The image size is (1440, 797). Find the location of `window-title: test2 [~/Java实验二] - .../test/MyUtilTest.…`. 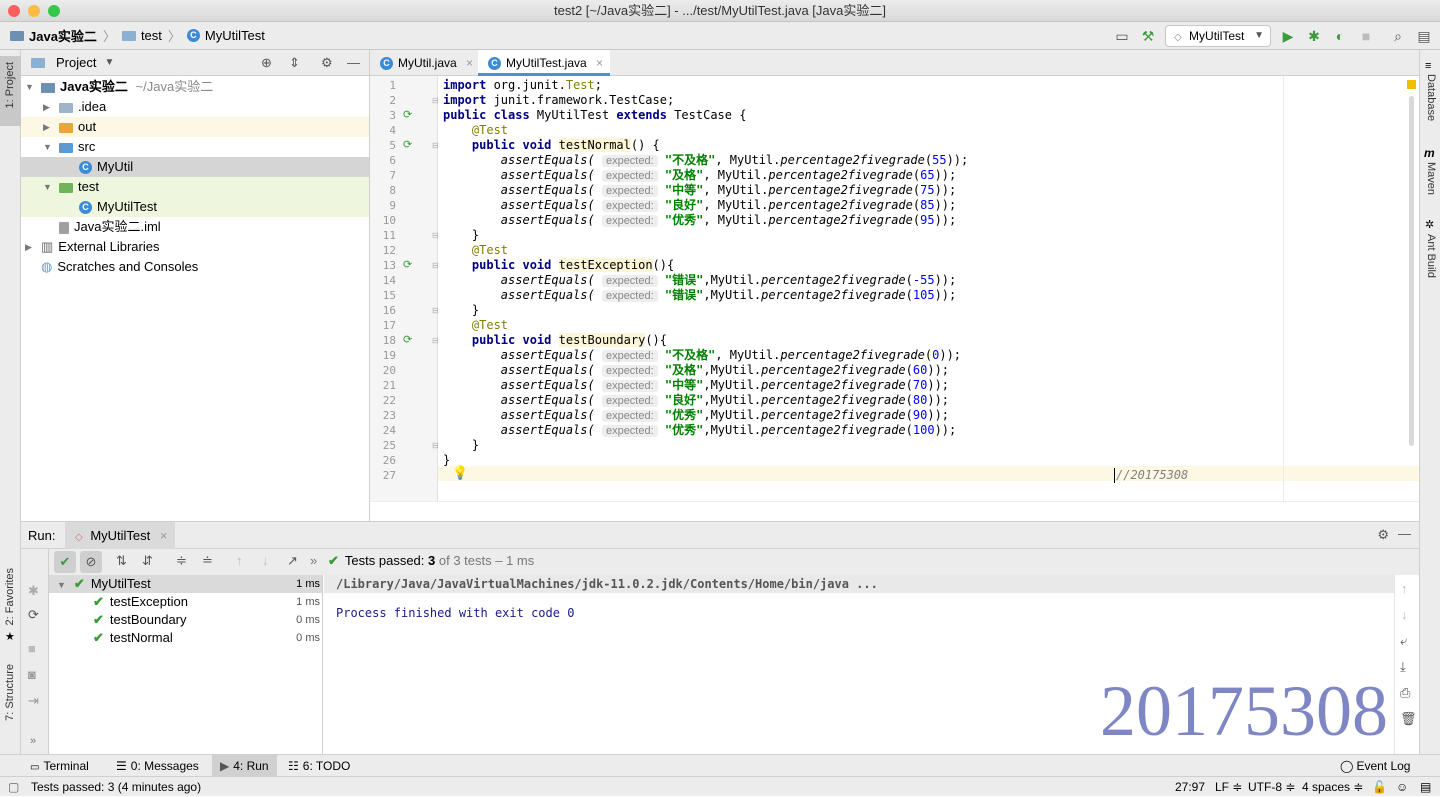

window-title: test2 [~/Java实验二] - .../test/MyUtilTest.… is located at coordinates (720, 10).